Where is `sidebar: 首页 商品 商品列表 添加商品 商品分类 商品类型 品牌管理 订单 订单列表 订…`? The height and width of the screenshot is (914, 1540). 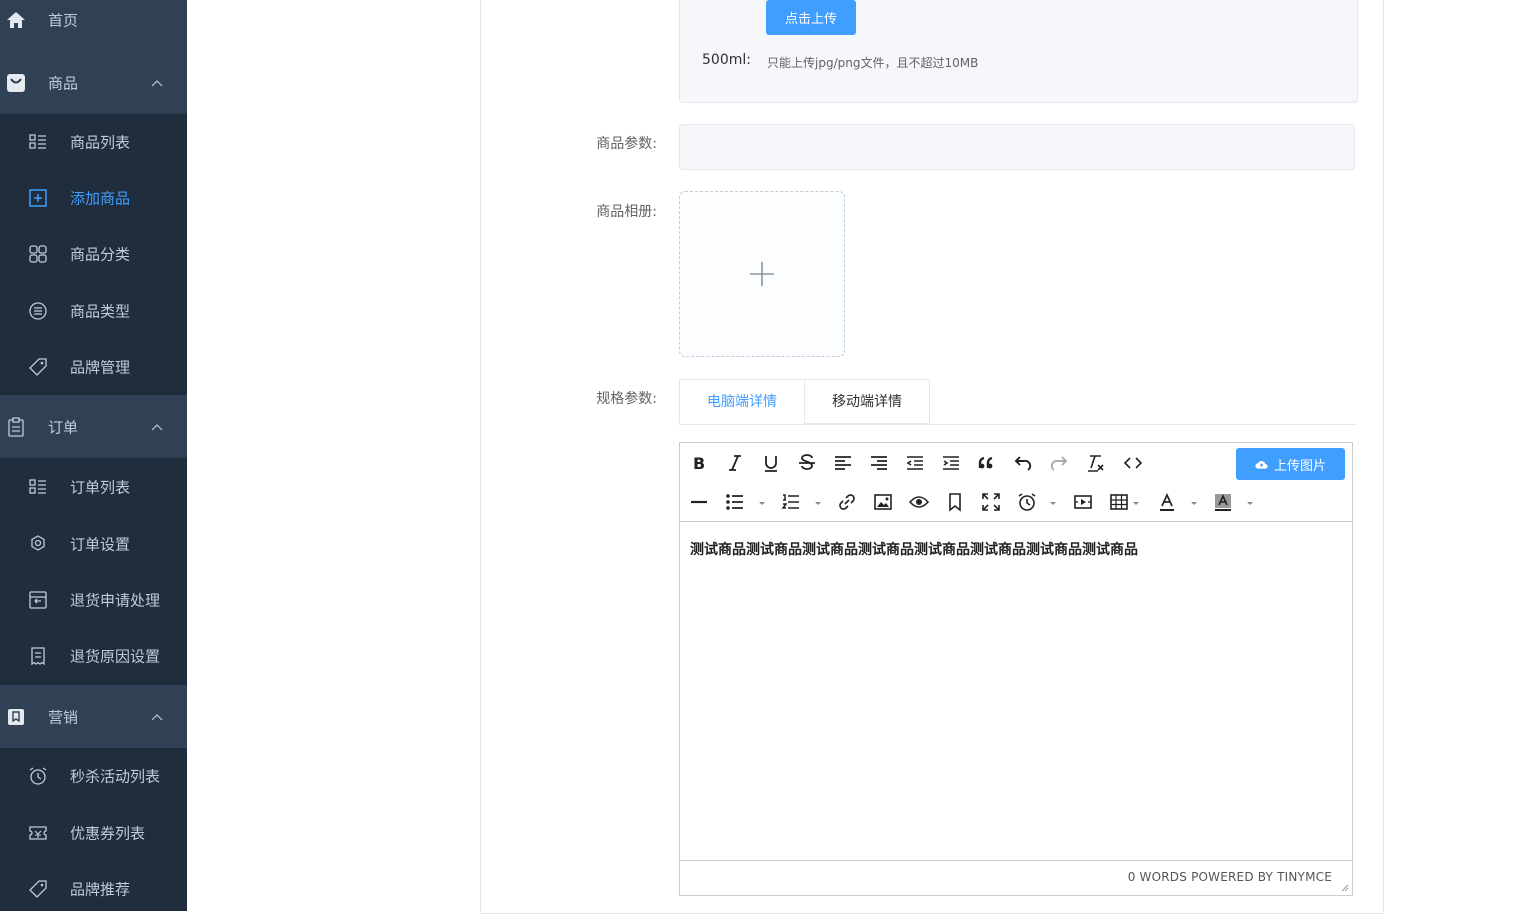 sidebar: 首页 商品 商品列表 添加商品 商品分类 商品类型 品牌管理 订单 订单列表 订… is located at coordinates (93, 455).